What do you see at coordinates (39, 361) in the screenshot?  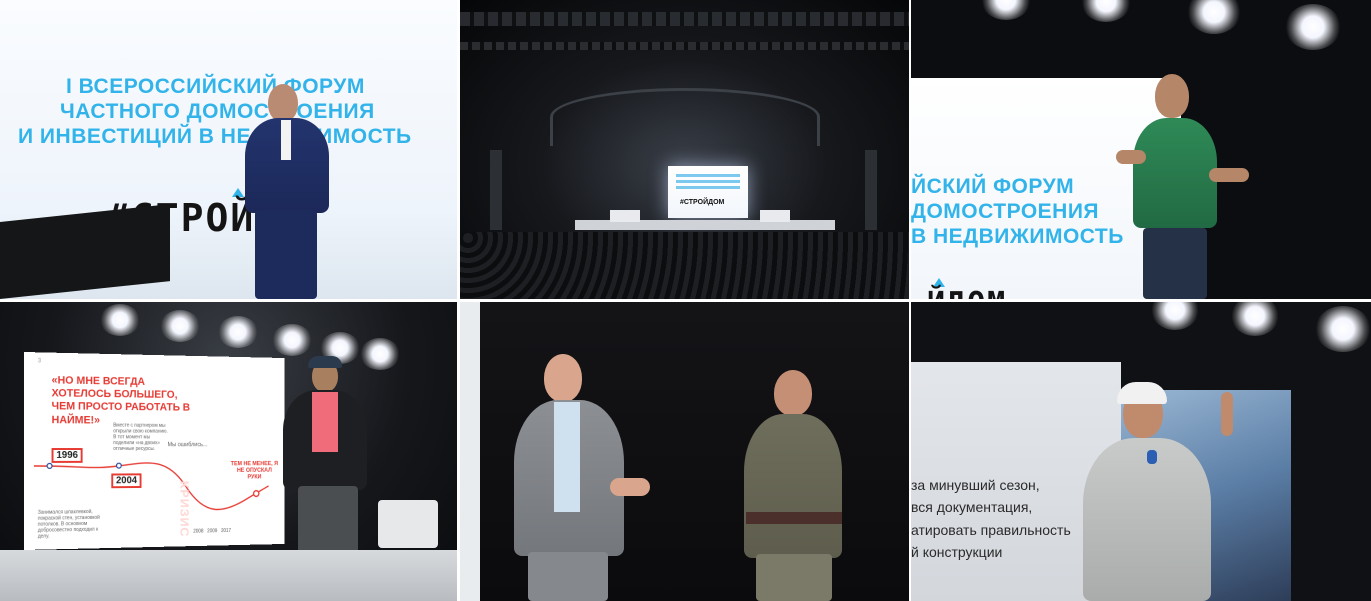 I see `slide-number: 3` at bounding box center [39, 361].